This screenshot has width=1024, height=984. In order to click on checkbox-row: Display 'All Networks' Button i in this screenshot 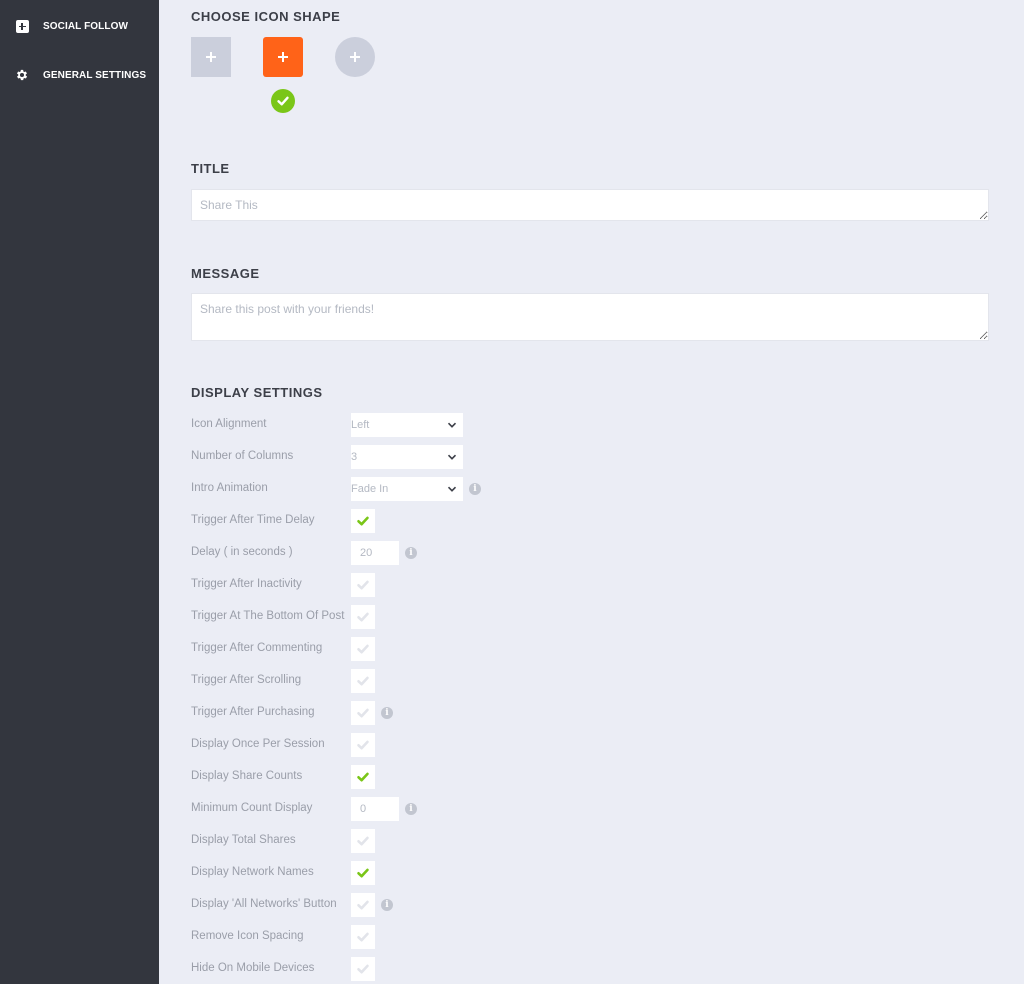, I will do `click(341, 905)`.